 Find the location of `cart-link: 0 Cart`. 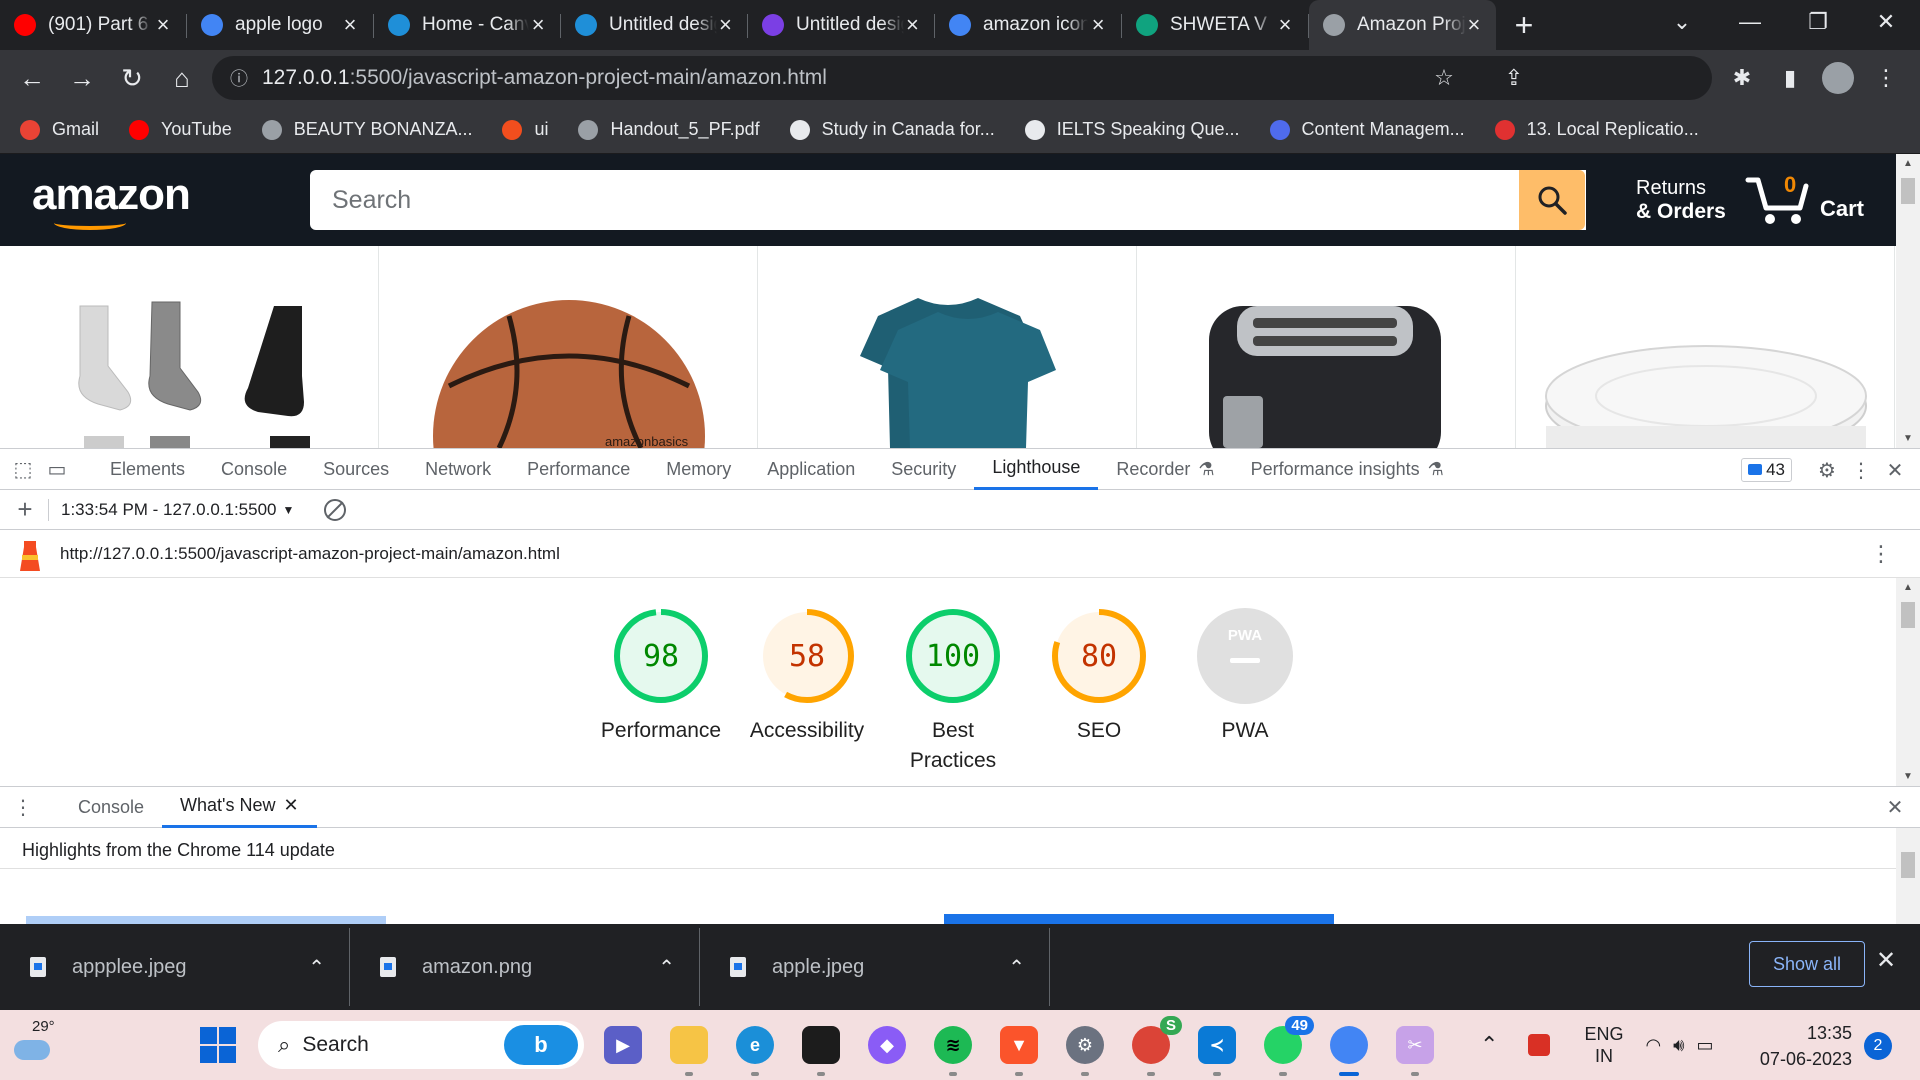

cart-link: 0 Cart is located at coordinates (1804, 199).